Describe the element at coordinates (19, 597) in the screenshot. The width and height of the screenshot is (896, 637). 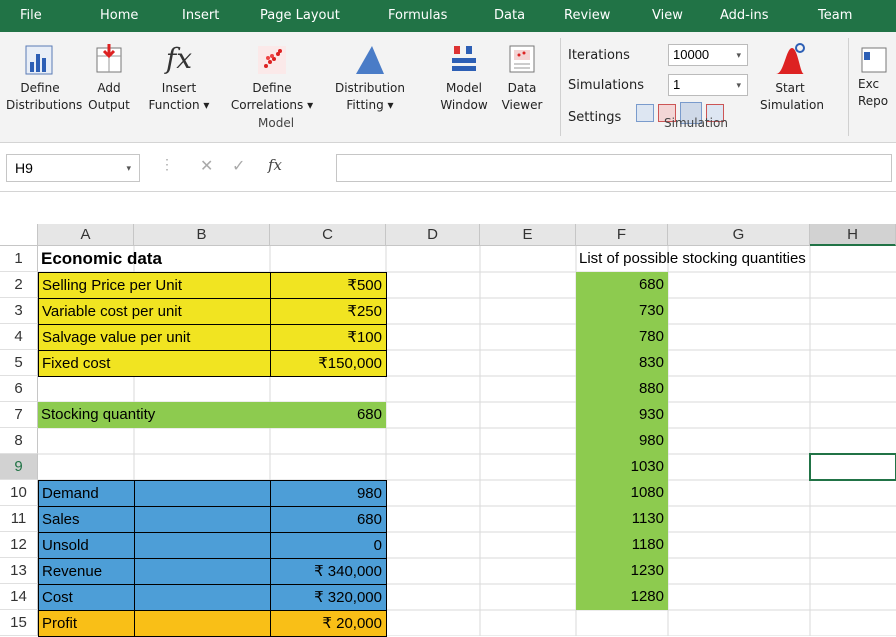
I see `row-header: 14` at that location.